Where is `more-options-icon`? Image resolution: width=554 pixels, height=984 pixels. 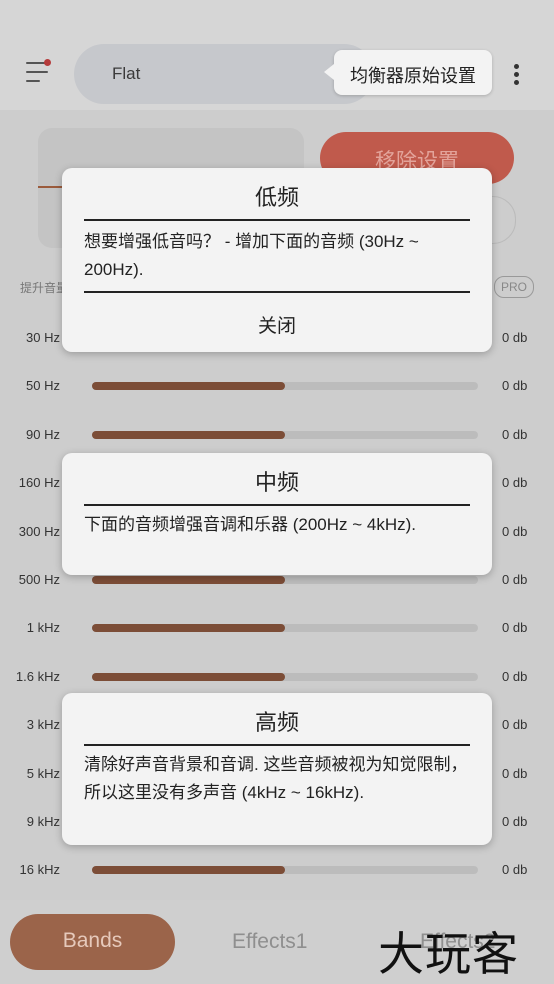
more-options-icon is located at coordinates (516, 75).